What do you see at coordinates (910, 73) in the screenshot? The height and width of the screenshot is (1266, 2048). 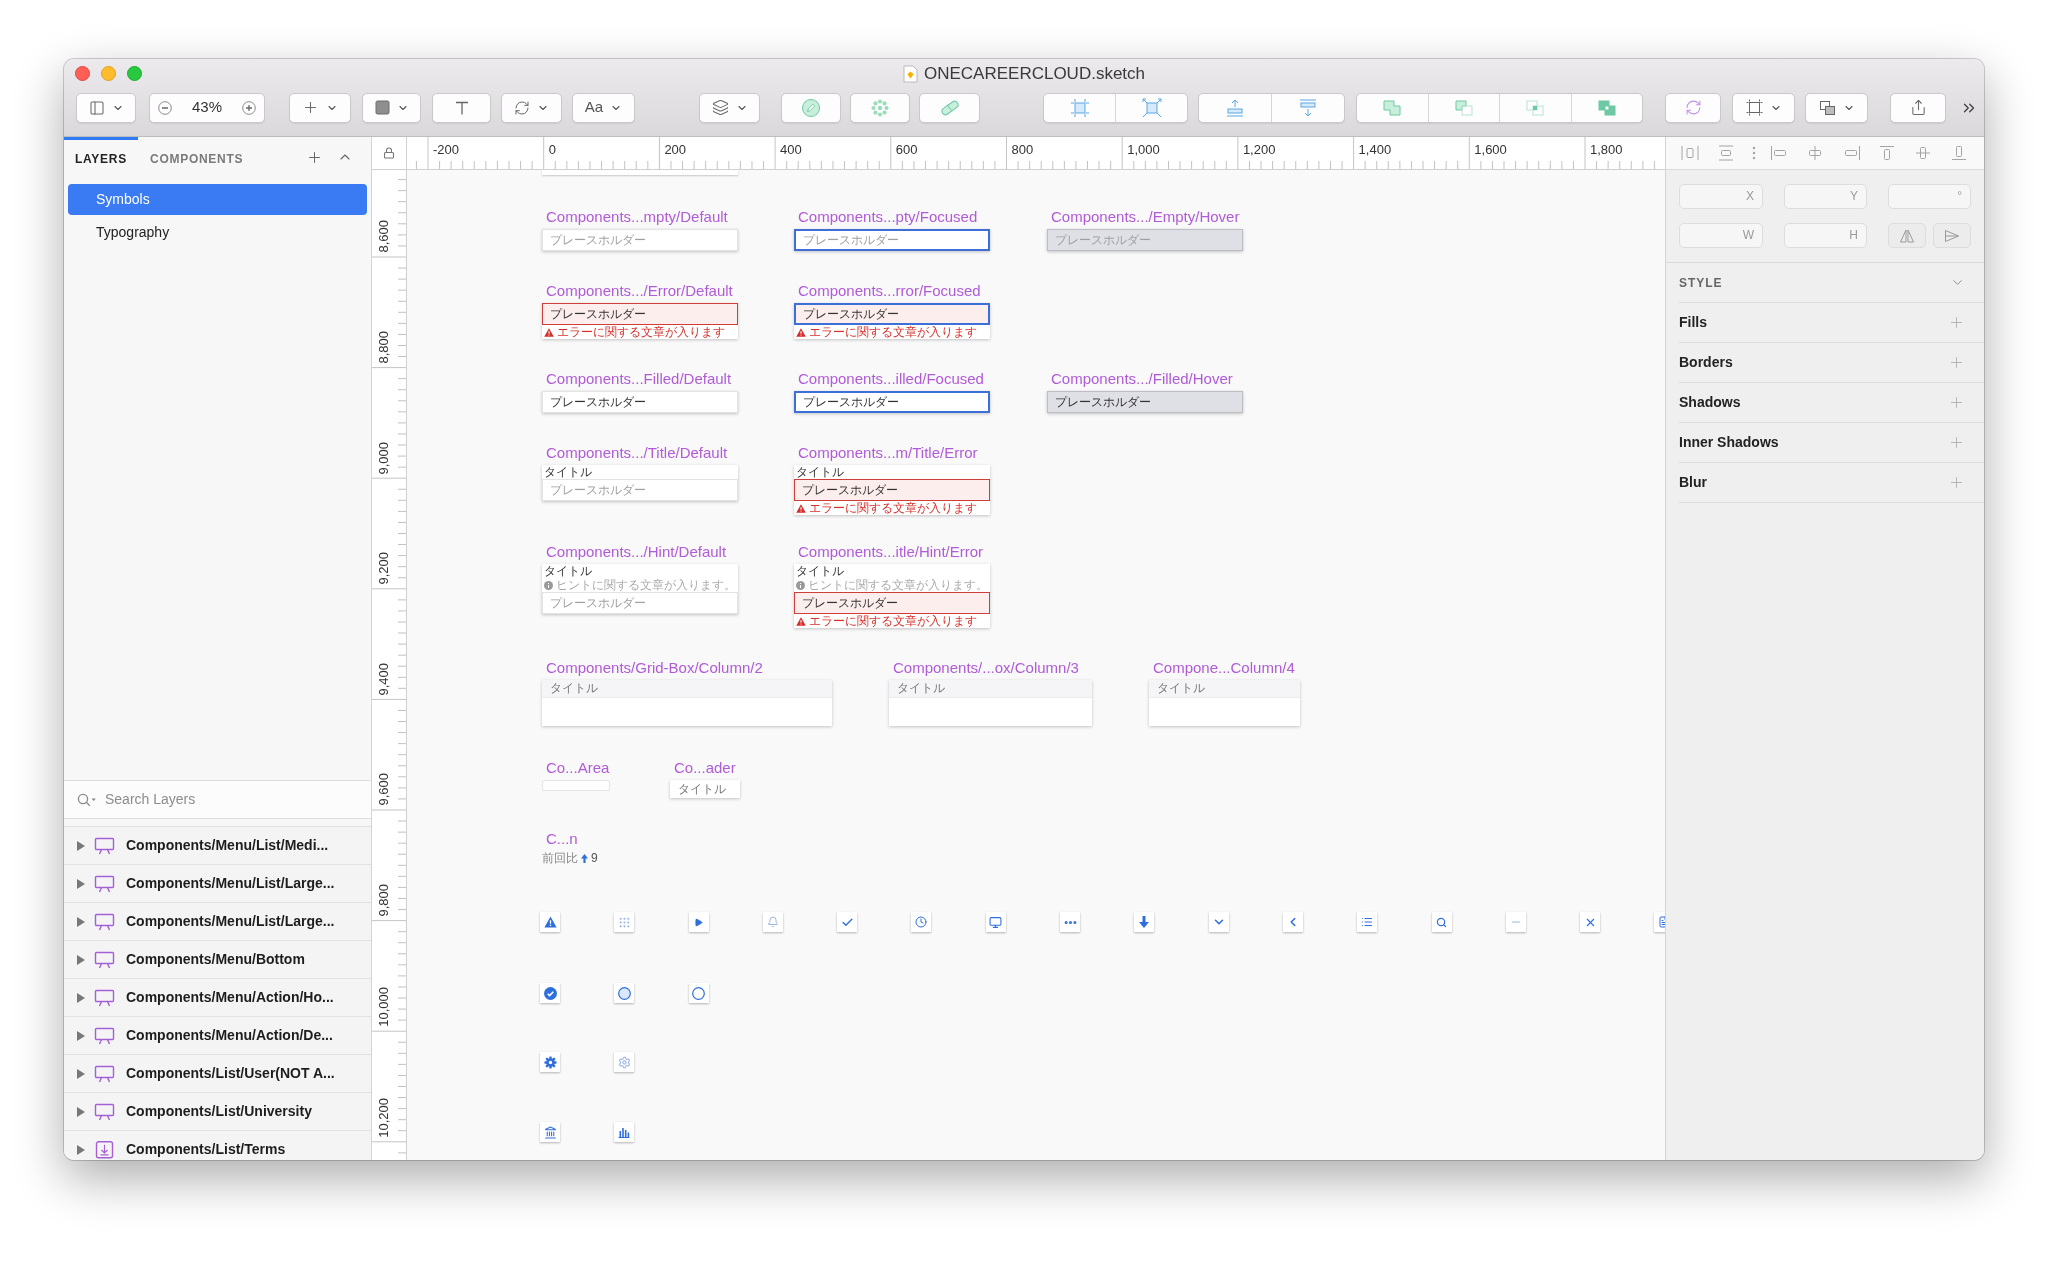 I see `document-icon` at bounding box center [910, 73].